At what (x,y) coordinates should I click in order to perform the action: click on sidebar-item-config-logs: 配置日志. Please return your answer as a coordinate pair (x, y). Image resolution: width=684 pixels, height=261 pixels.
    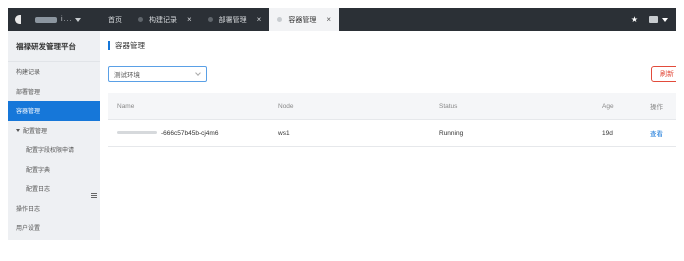
    Looking at the image, I should click on (54, 189).